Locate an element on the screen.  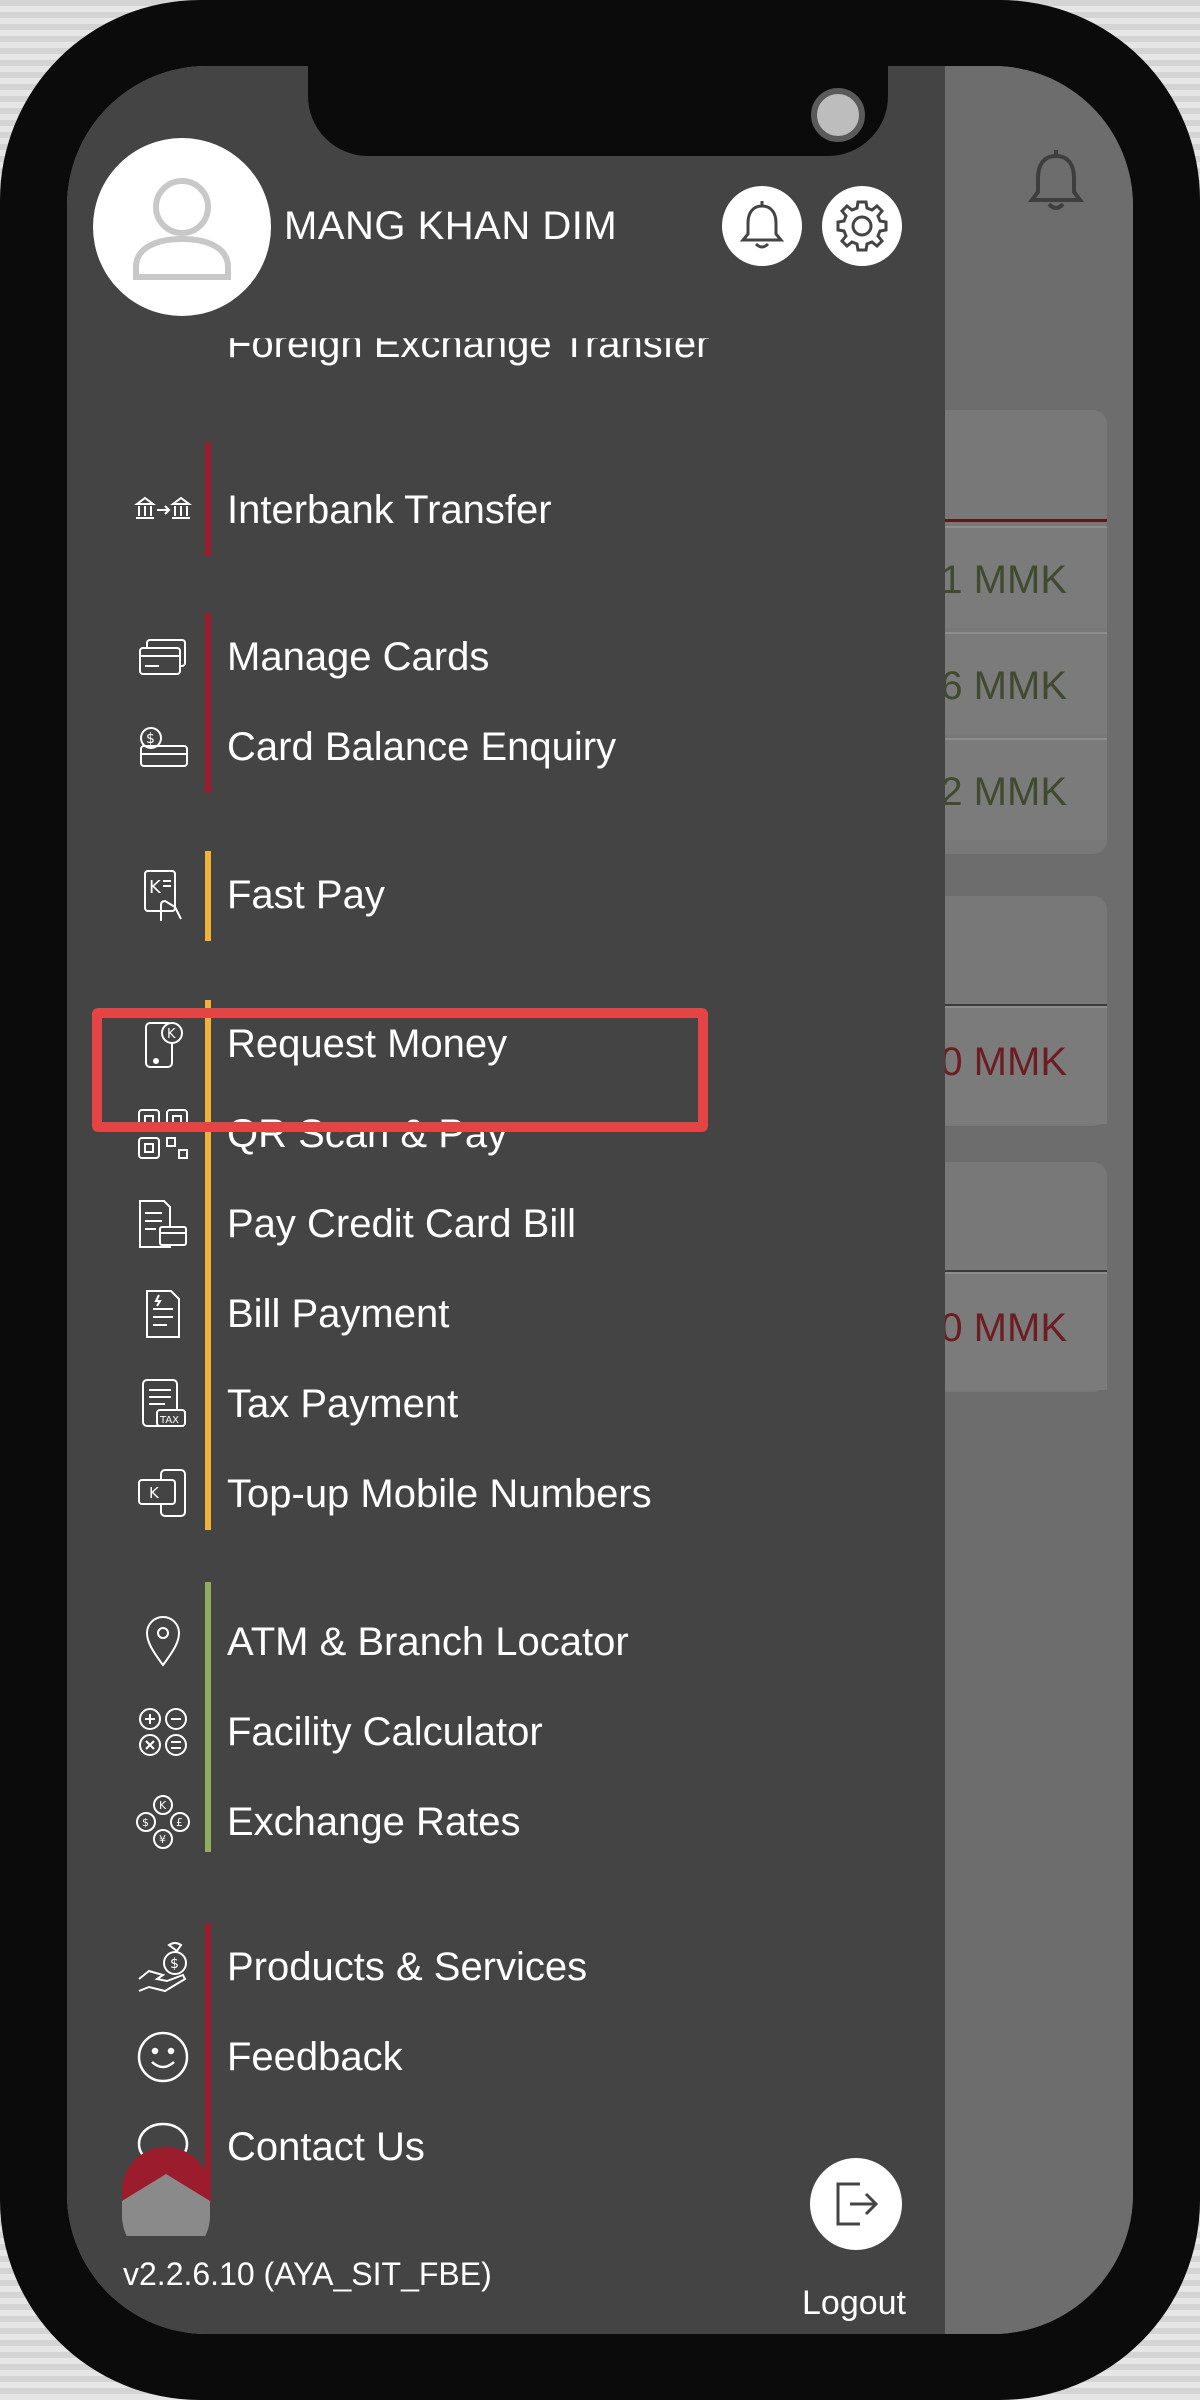
location-pin-icon is located at coordinates (163, 1642).